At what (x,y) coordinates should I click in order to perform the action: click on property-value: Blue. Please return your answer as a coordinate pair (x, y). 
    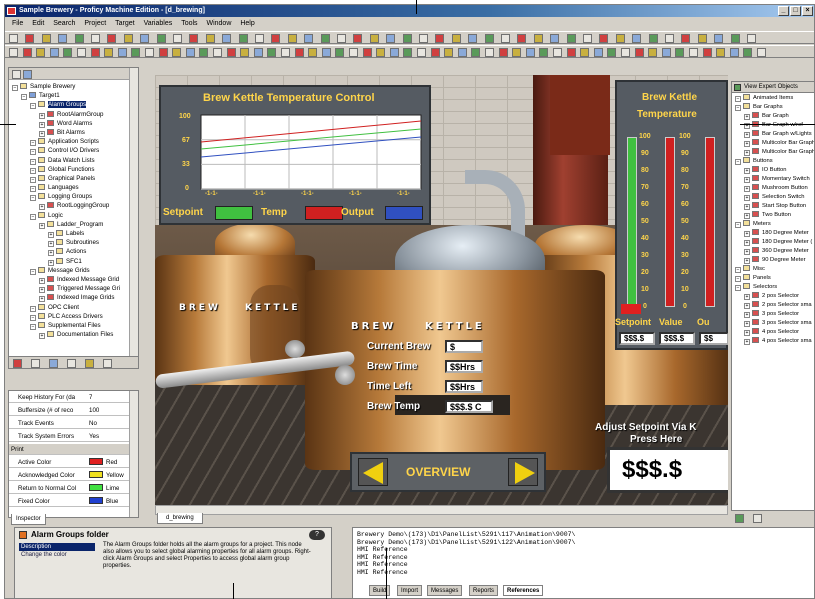
    Looking at the image, I should click on (103, 501).